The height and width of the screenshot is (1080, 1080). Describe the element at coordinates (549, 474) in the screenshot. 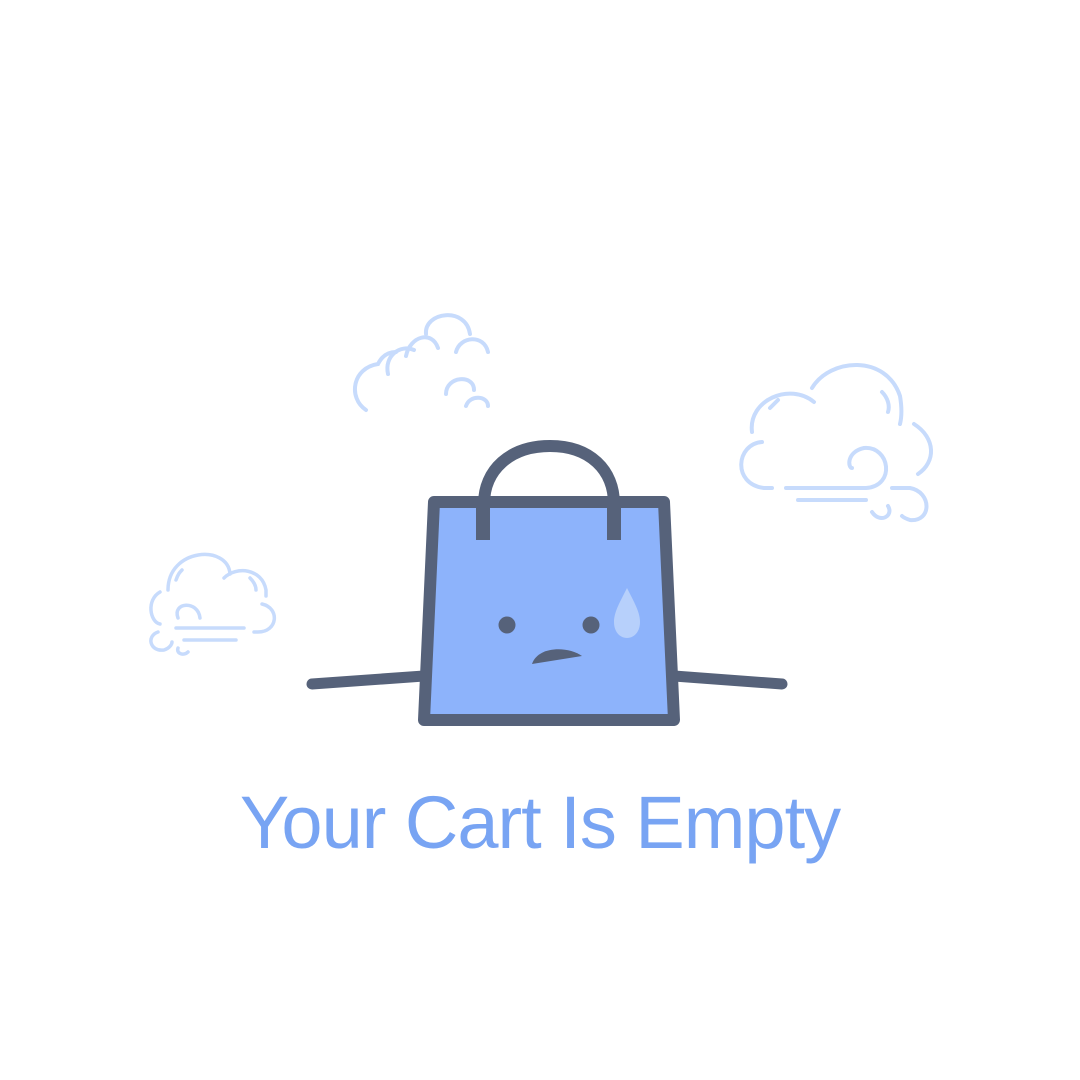

I see `bag-handle` at that location.